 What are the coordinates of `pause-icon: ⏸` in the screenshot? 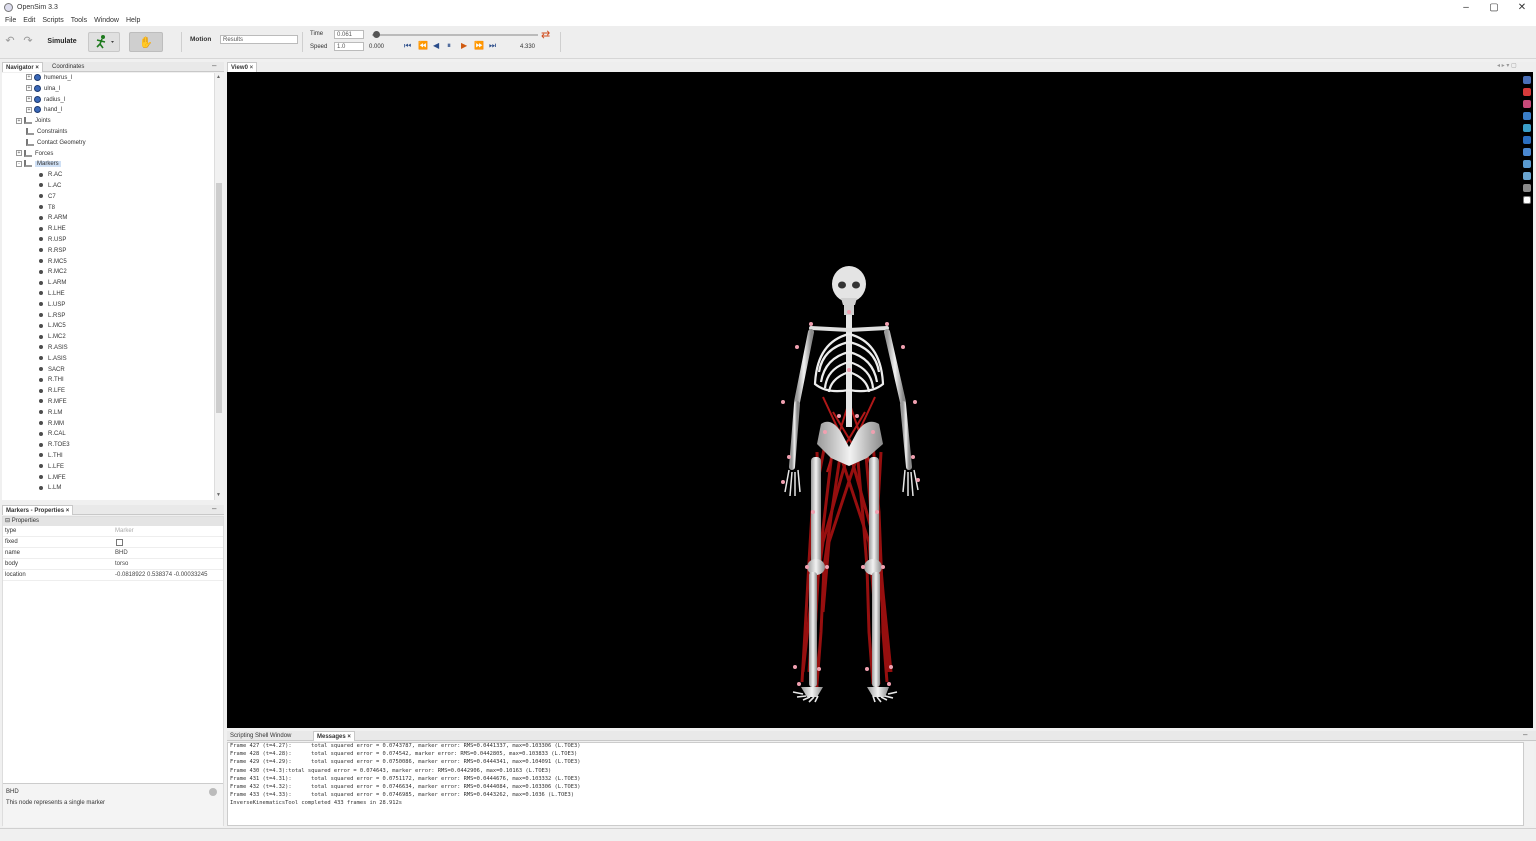 It's located at (449, 46).